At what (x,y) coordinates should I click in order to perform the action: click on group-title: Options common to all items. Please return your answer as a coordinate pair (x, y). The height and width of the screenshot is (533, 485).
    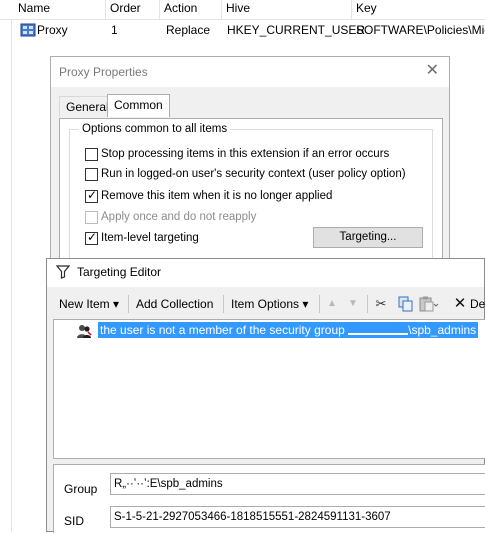
    Looking at the image, I should click on (155, 129).